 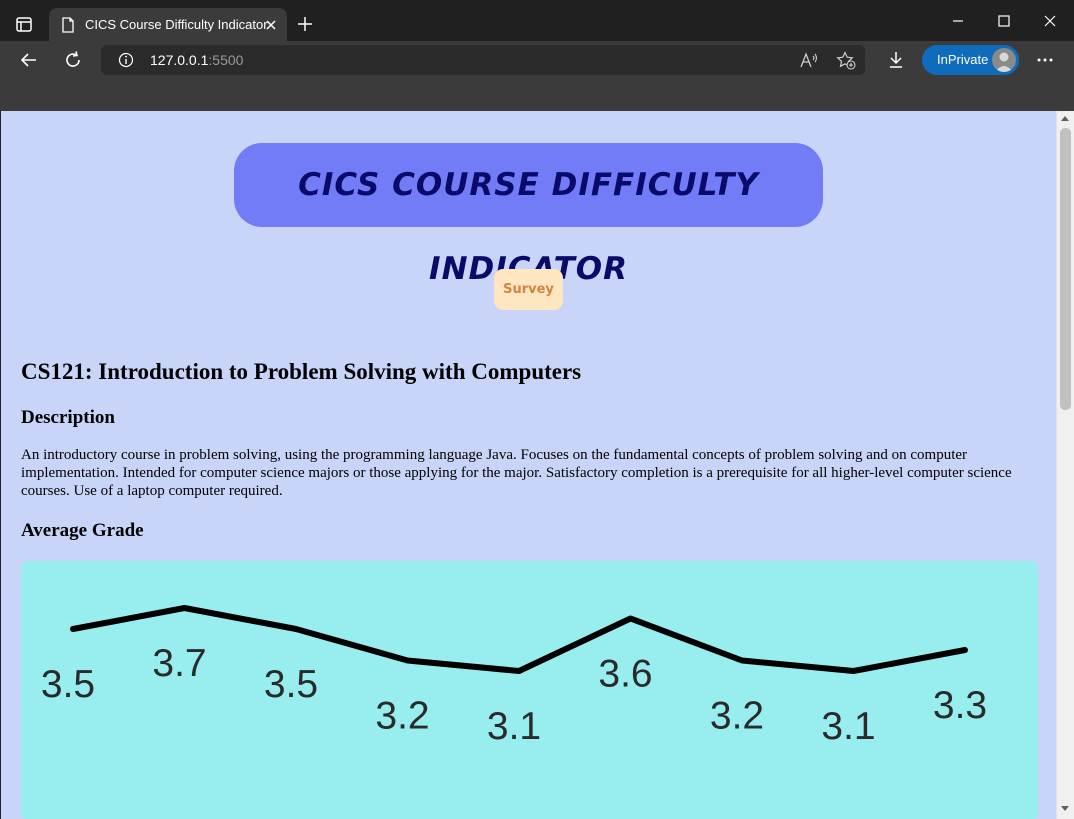 What do you see at coordinates (625, 674) in the screenshot?
I see `data-label: 3.6` at bounding box center [625, 674].